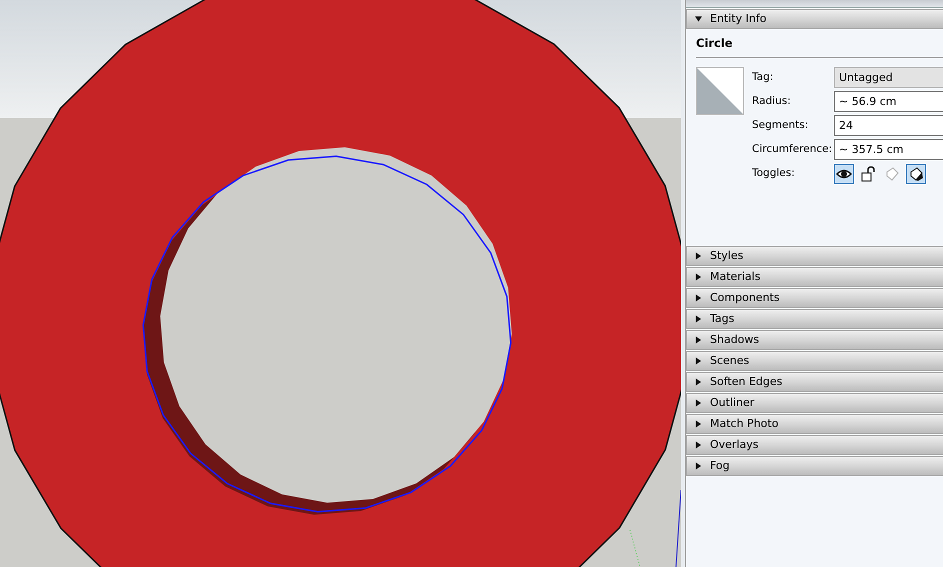  I want to click on panel-header: Components, so click(814, 298).